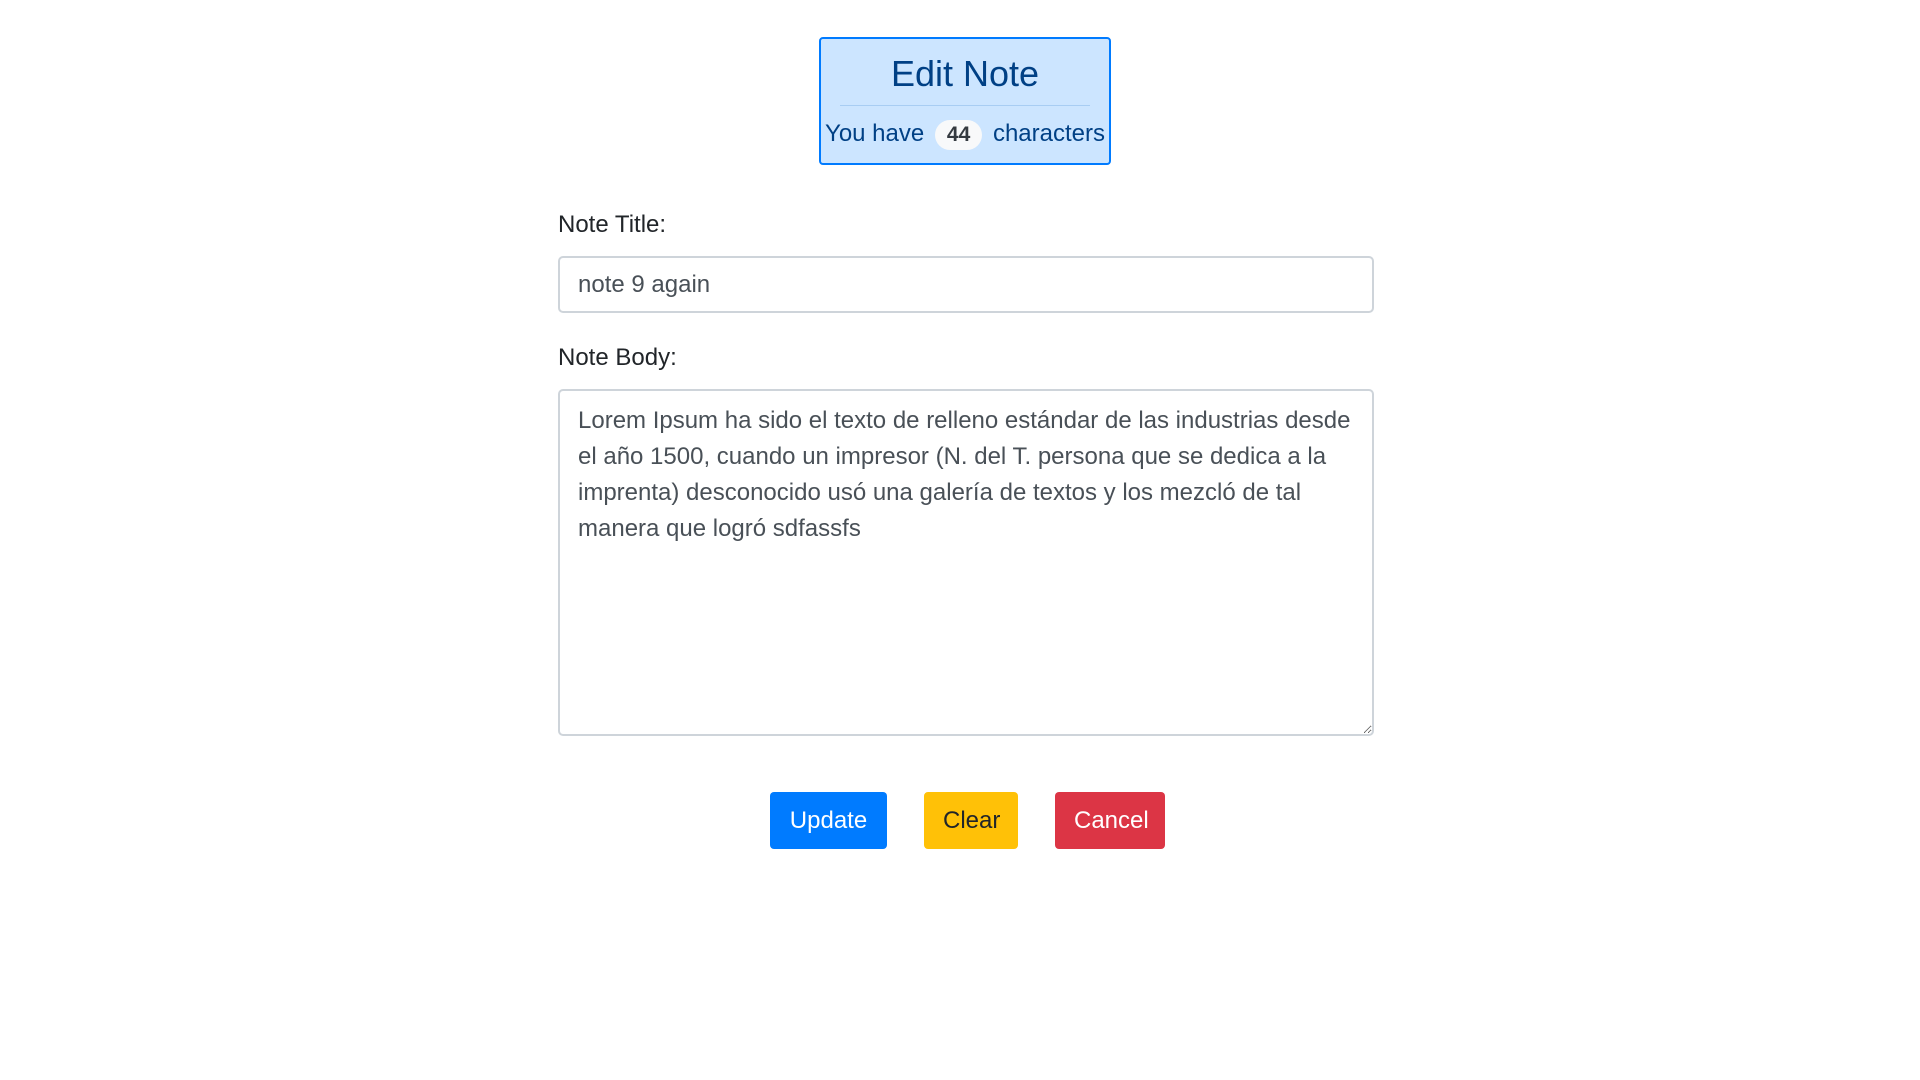  Describe the element at coordinates (875, 133) in the screenshot. I see `character-count-prefix: You have` at that location.